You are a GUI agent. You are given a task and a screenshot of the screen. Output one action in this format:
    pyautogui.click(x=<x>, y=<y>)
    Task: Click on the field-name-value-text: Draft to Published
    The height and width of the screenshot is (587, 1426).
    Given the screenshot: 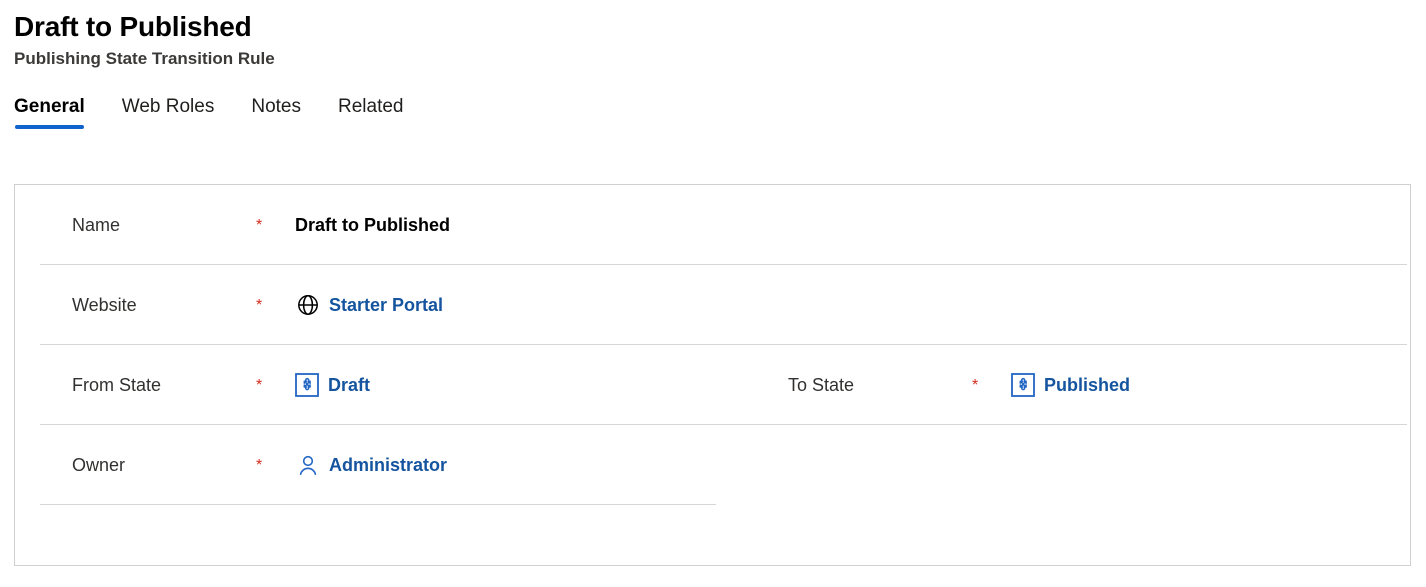 What is the action you would take?
    pyautogui.click(x=373, y=225)
    